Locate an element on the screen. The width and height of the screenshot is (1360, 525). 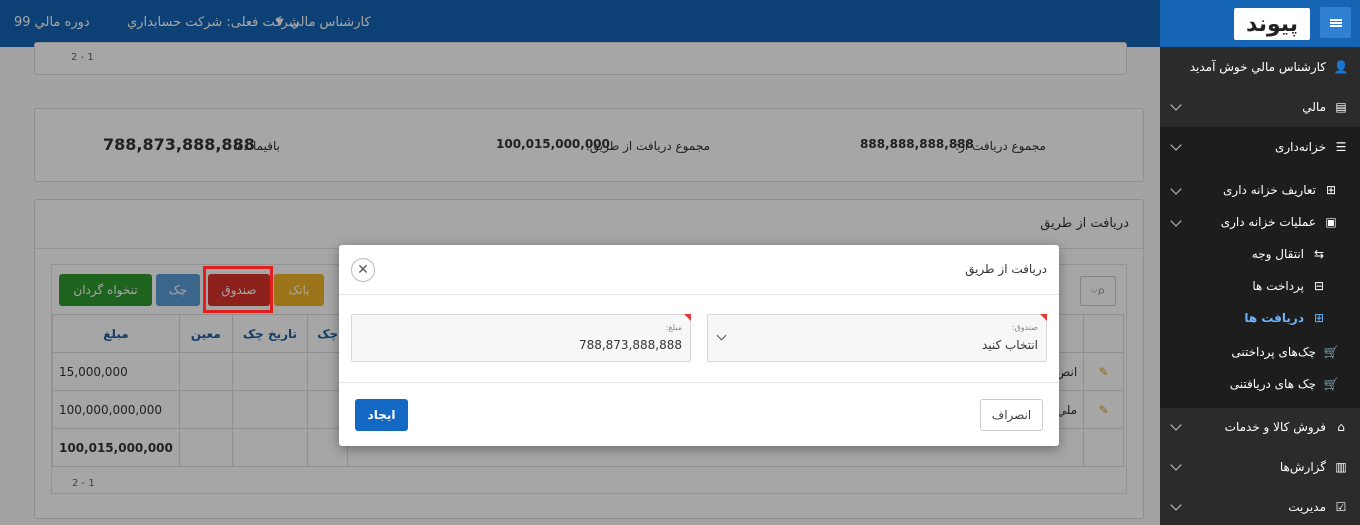
sidebar-item-management: ☑ مدیریت is located at coordinates (1260, 506).